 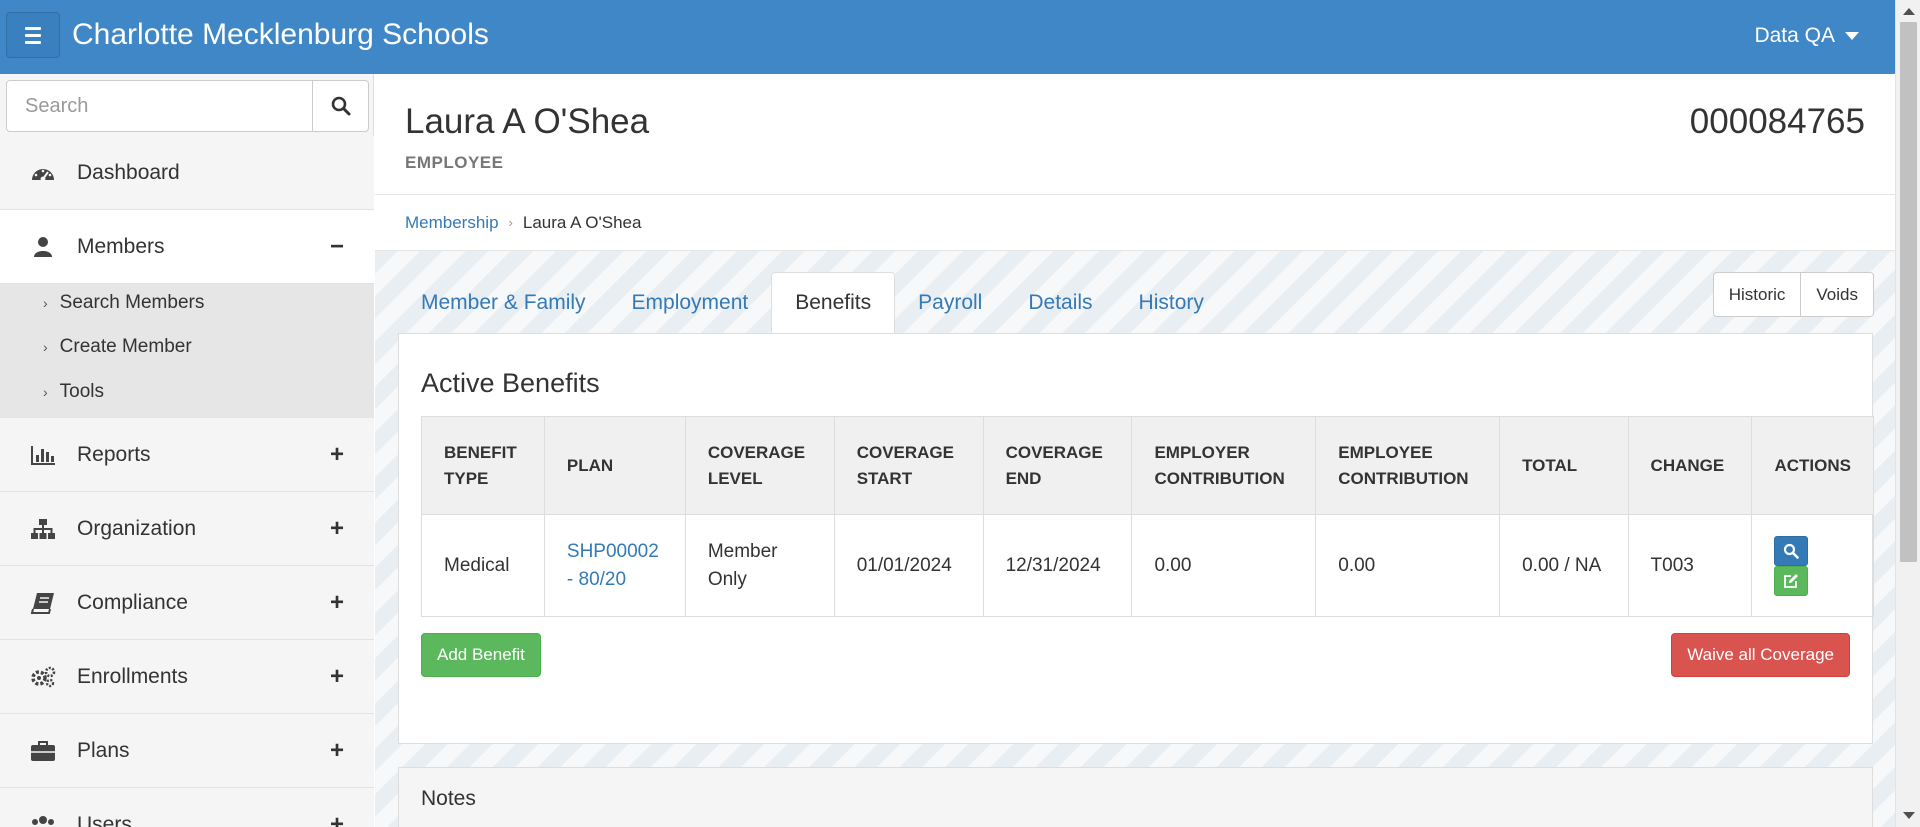 What do you see at coordinates (104, 819) in the screenshot?
I see `sidebar-item-label: Users` at bounding box center [104, 819].